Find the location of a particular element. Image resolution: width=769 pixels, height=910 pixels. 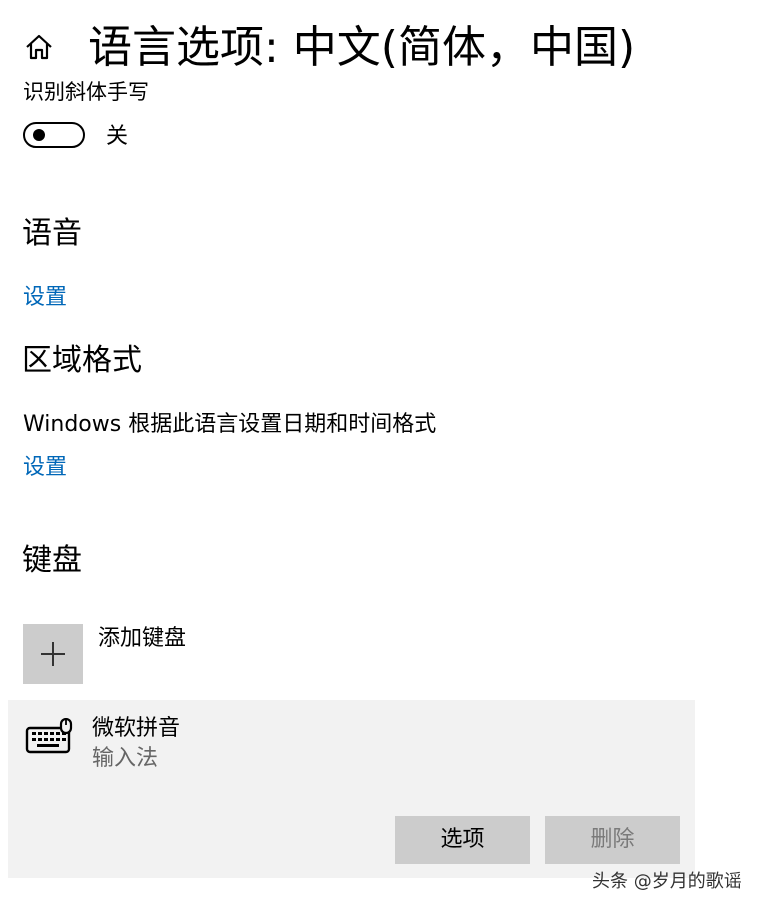

keyboard-type: 输入法 is located at coordinates (125, 758).